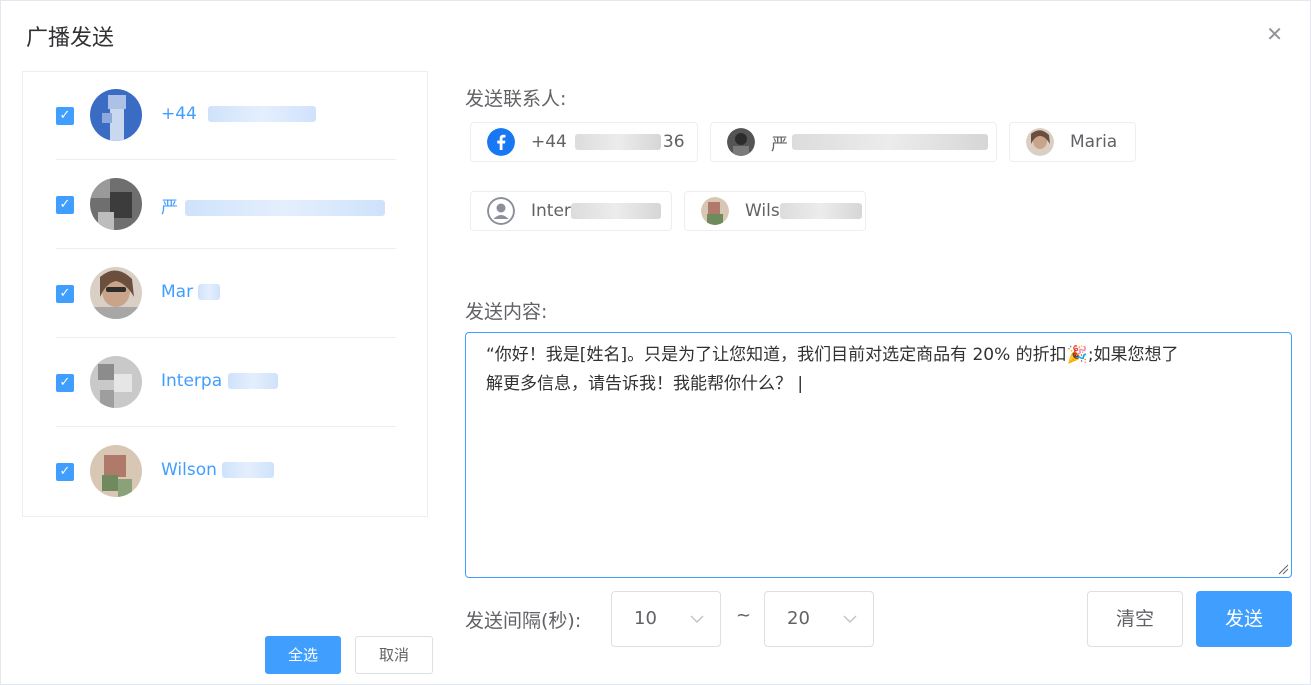 The image size is (1311, 685). Describe the element at coordinates (779, 144) in the screenshot. I see `chip-label: 严` at that location.